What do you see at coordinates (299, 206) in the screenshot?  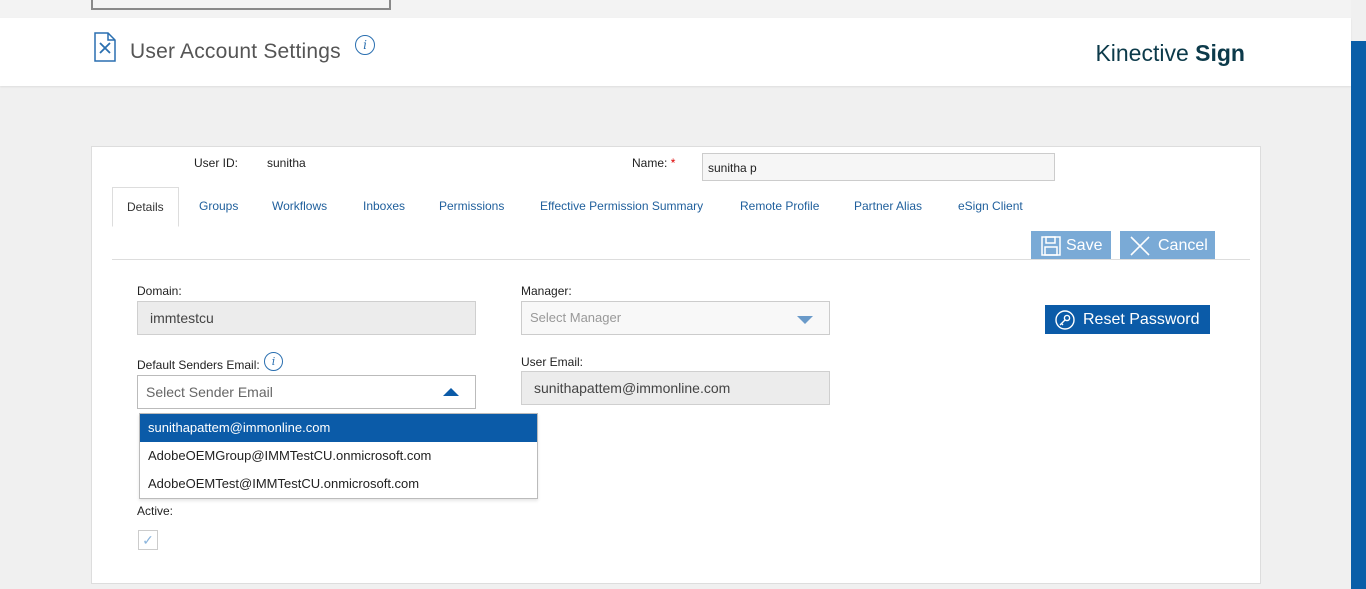 I see `tab-workflows: Workflows` at bounding box center [299, 206].